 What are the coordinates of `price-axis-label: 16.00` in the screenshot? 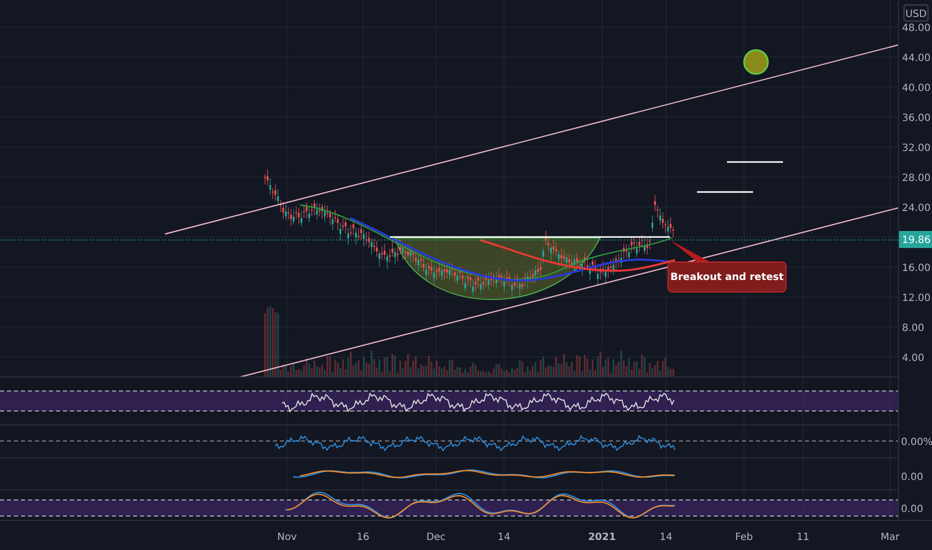 It's located at (916, 268).